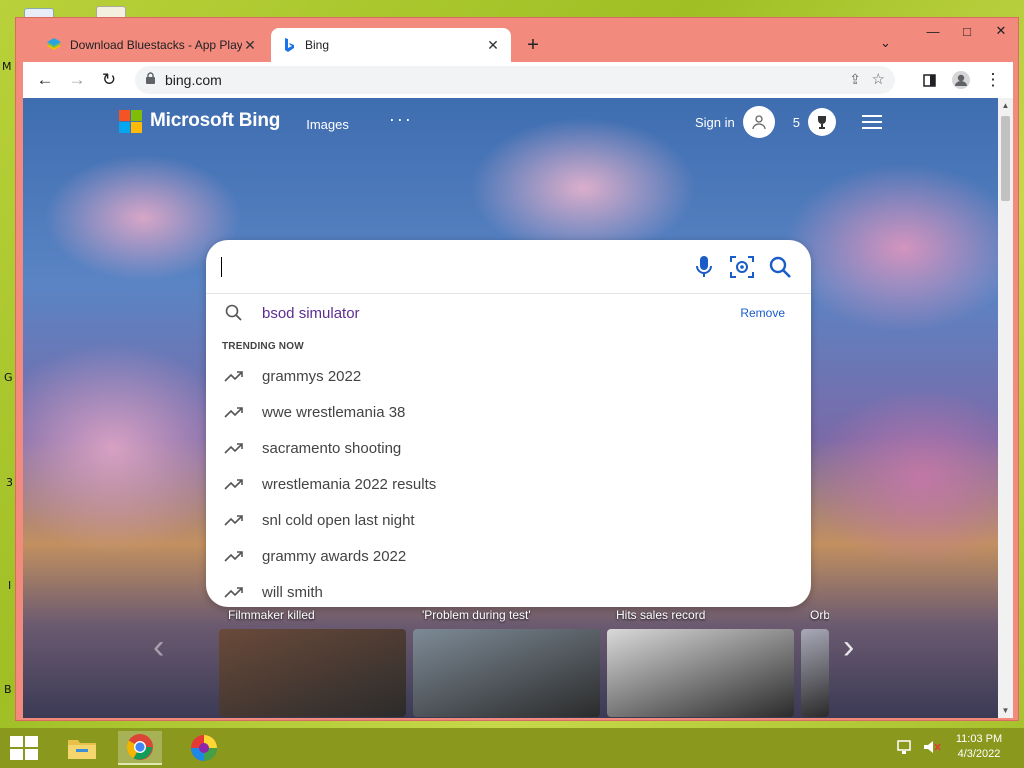 This screenshot has height=768, width=1024. Describe the element at coordinates (819, 615) in the screenshot. I see `news-headline: Orb` at that location.